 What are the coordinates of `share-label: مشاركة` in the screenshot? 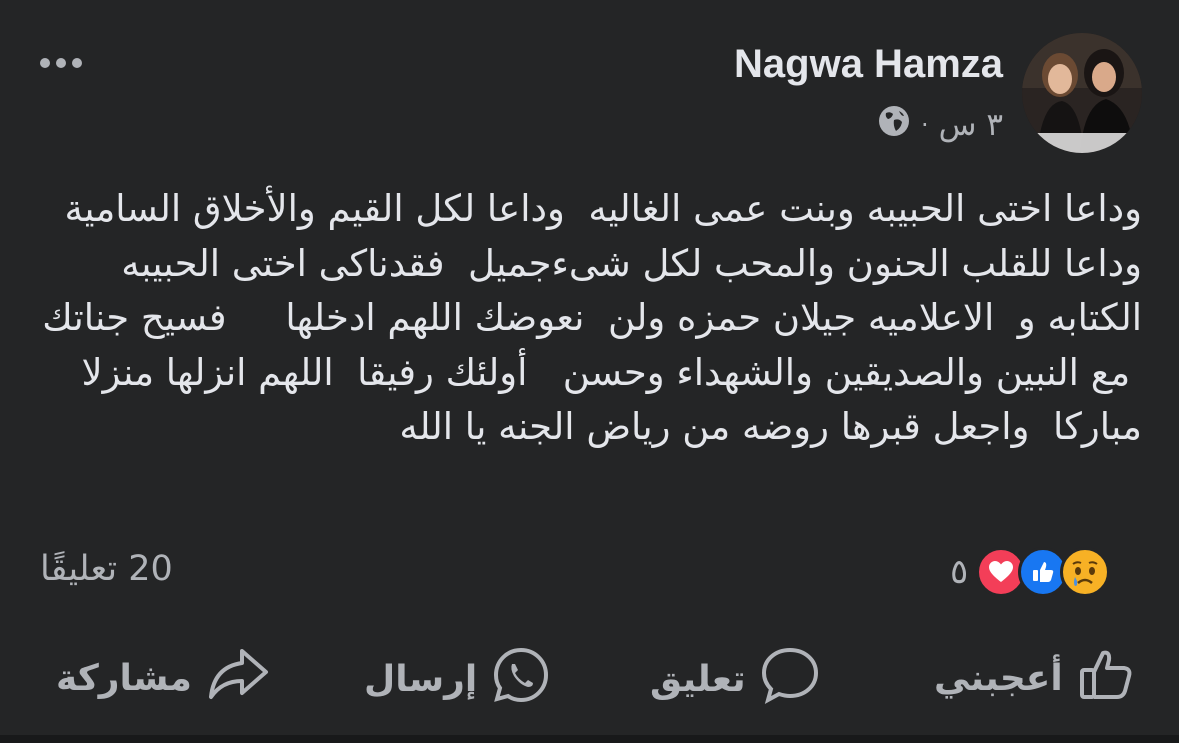 It's located at (124, 678).